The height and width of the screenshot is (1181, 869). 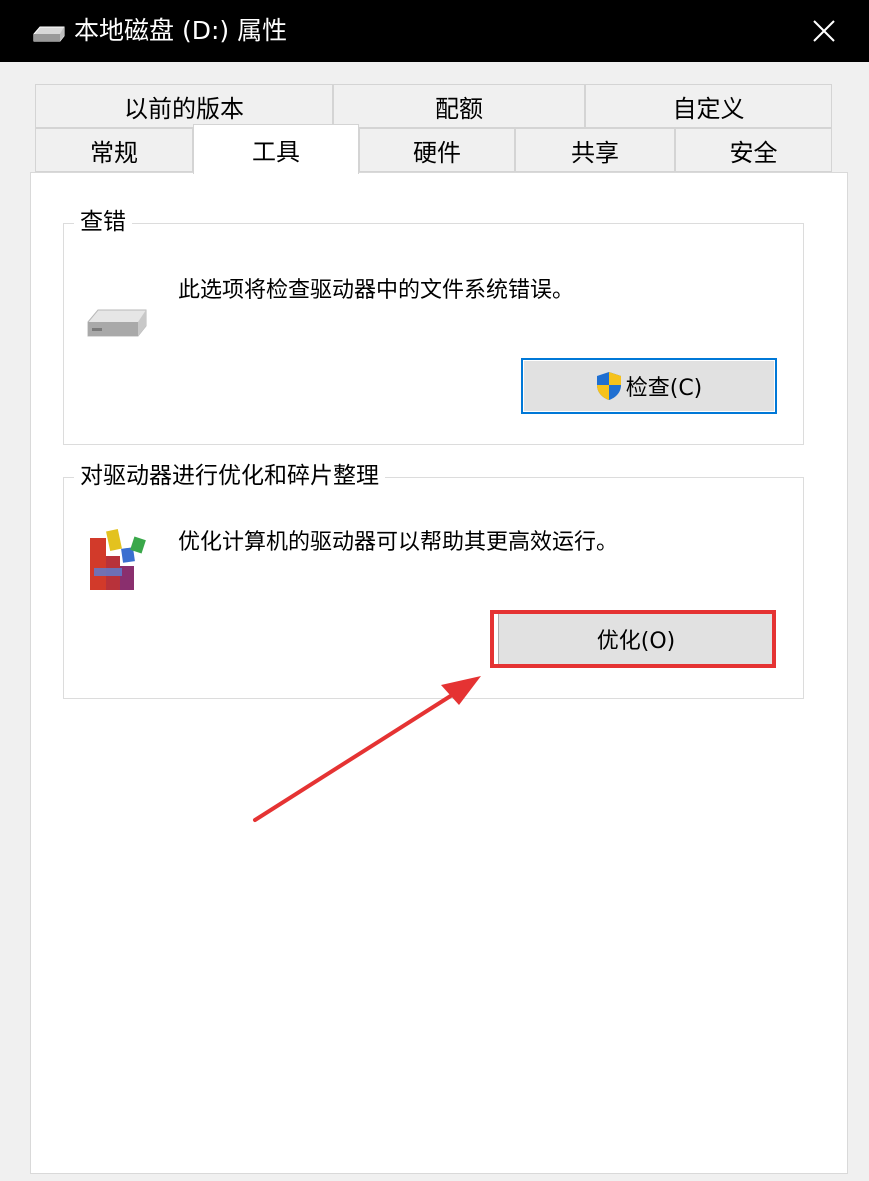 I want to click on tab-hardware: 硬件, so click(x=437, y=150).